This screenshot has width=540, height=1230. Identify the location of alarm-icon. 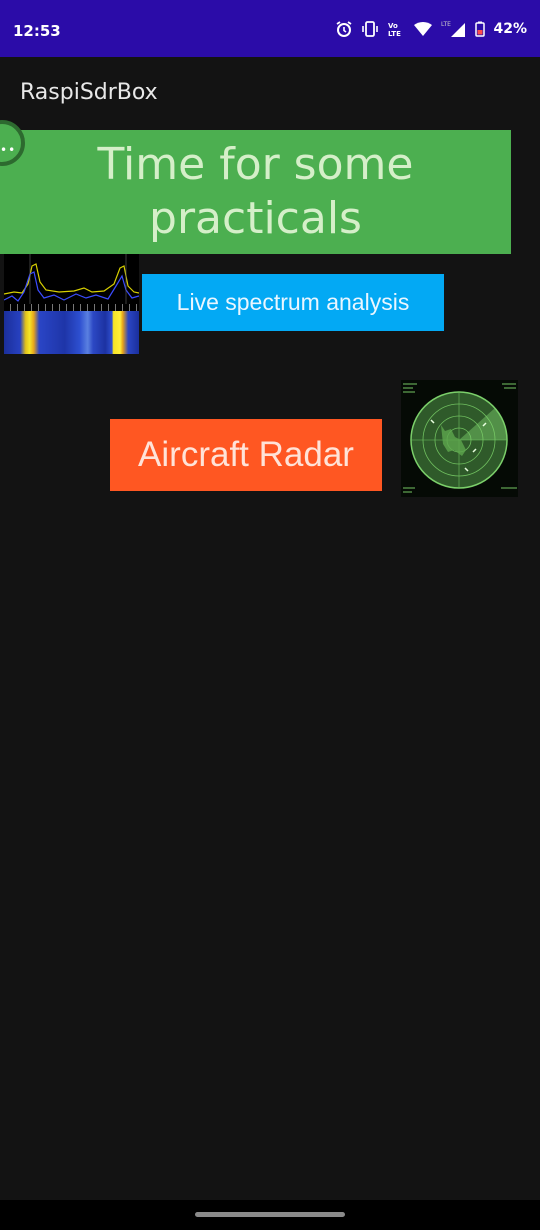
(344, 29).